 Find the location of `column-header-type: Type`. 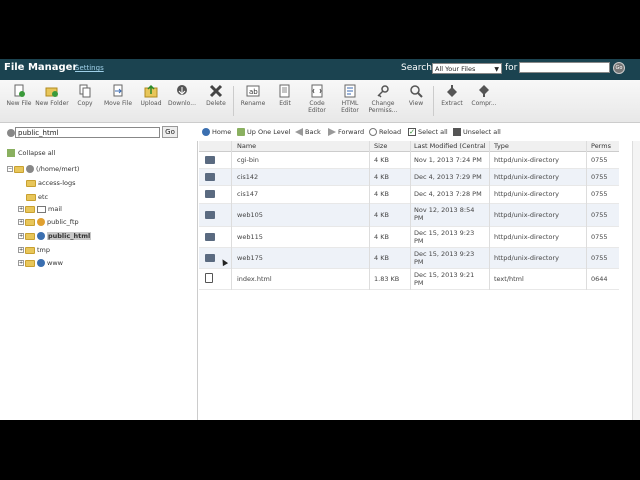

column-header-type: Type is located at coordinates (539, 146).